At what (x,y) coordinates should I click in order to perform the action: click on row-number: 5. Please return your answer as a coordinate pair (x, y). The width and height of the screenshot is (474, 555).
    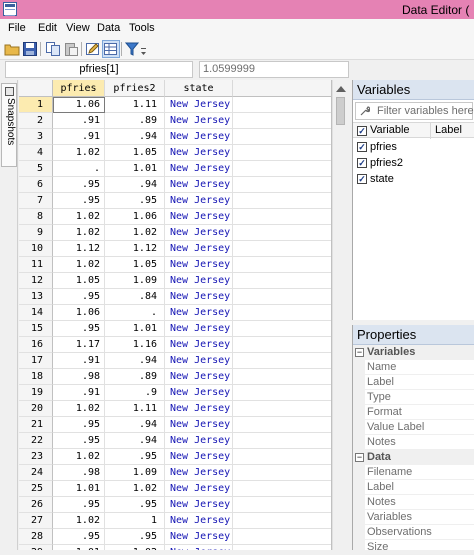
    Looking at the image, I should click on (36, 169).